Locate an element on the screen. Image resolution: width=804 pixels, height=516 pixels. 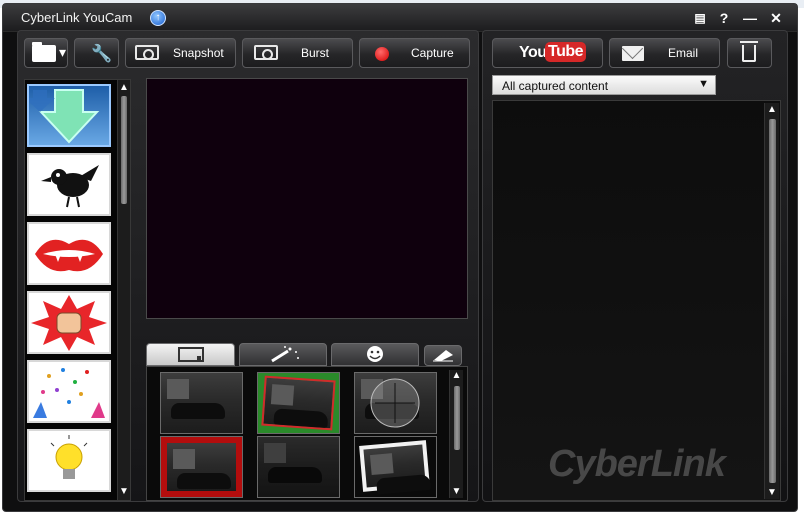
fx-scrollbar: ▲ ▼ is located at coordinates (456, 434).